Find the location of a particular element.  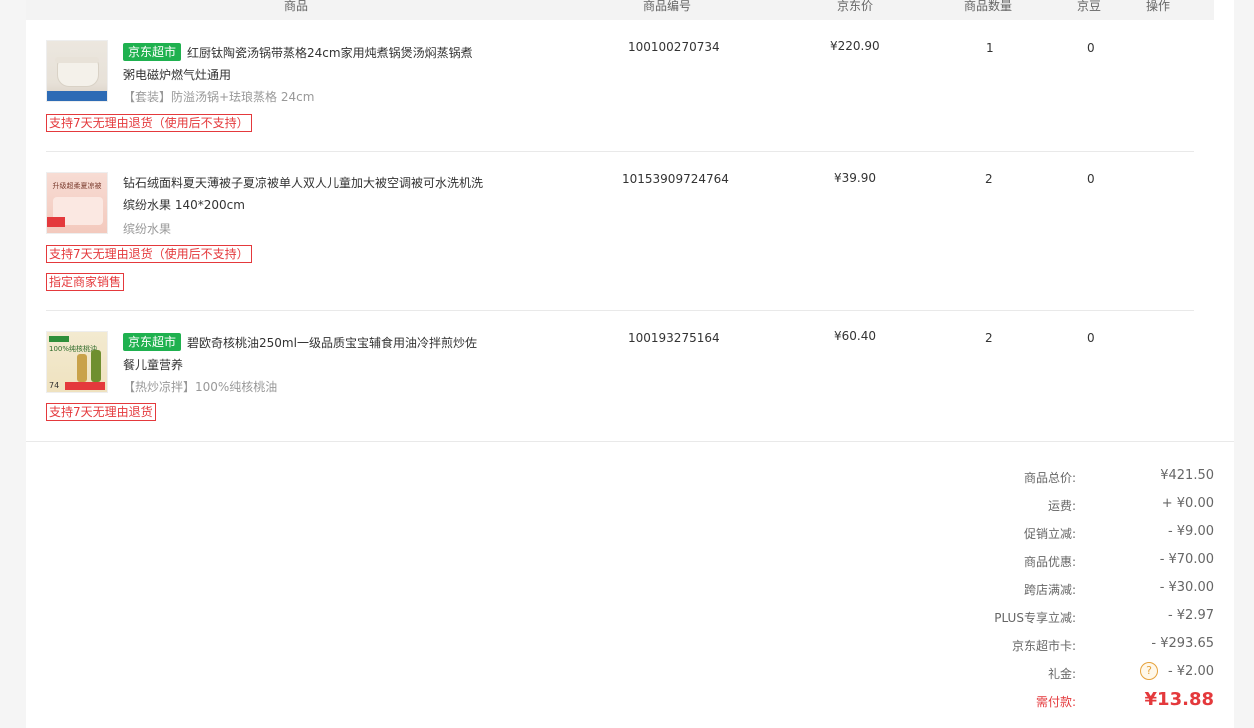

thumbnail-caption: 升级超柔夏凉被 is located at coordinates (77, 186).